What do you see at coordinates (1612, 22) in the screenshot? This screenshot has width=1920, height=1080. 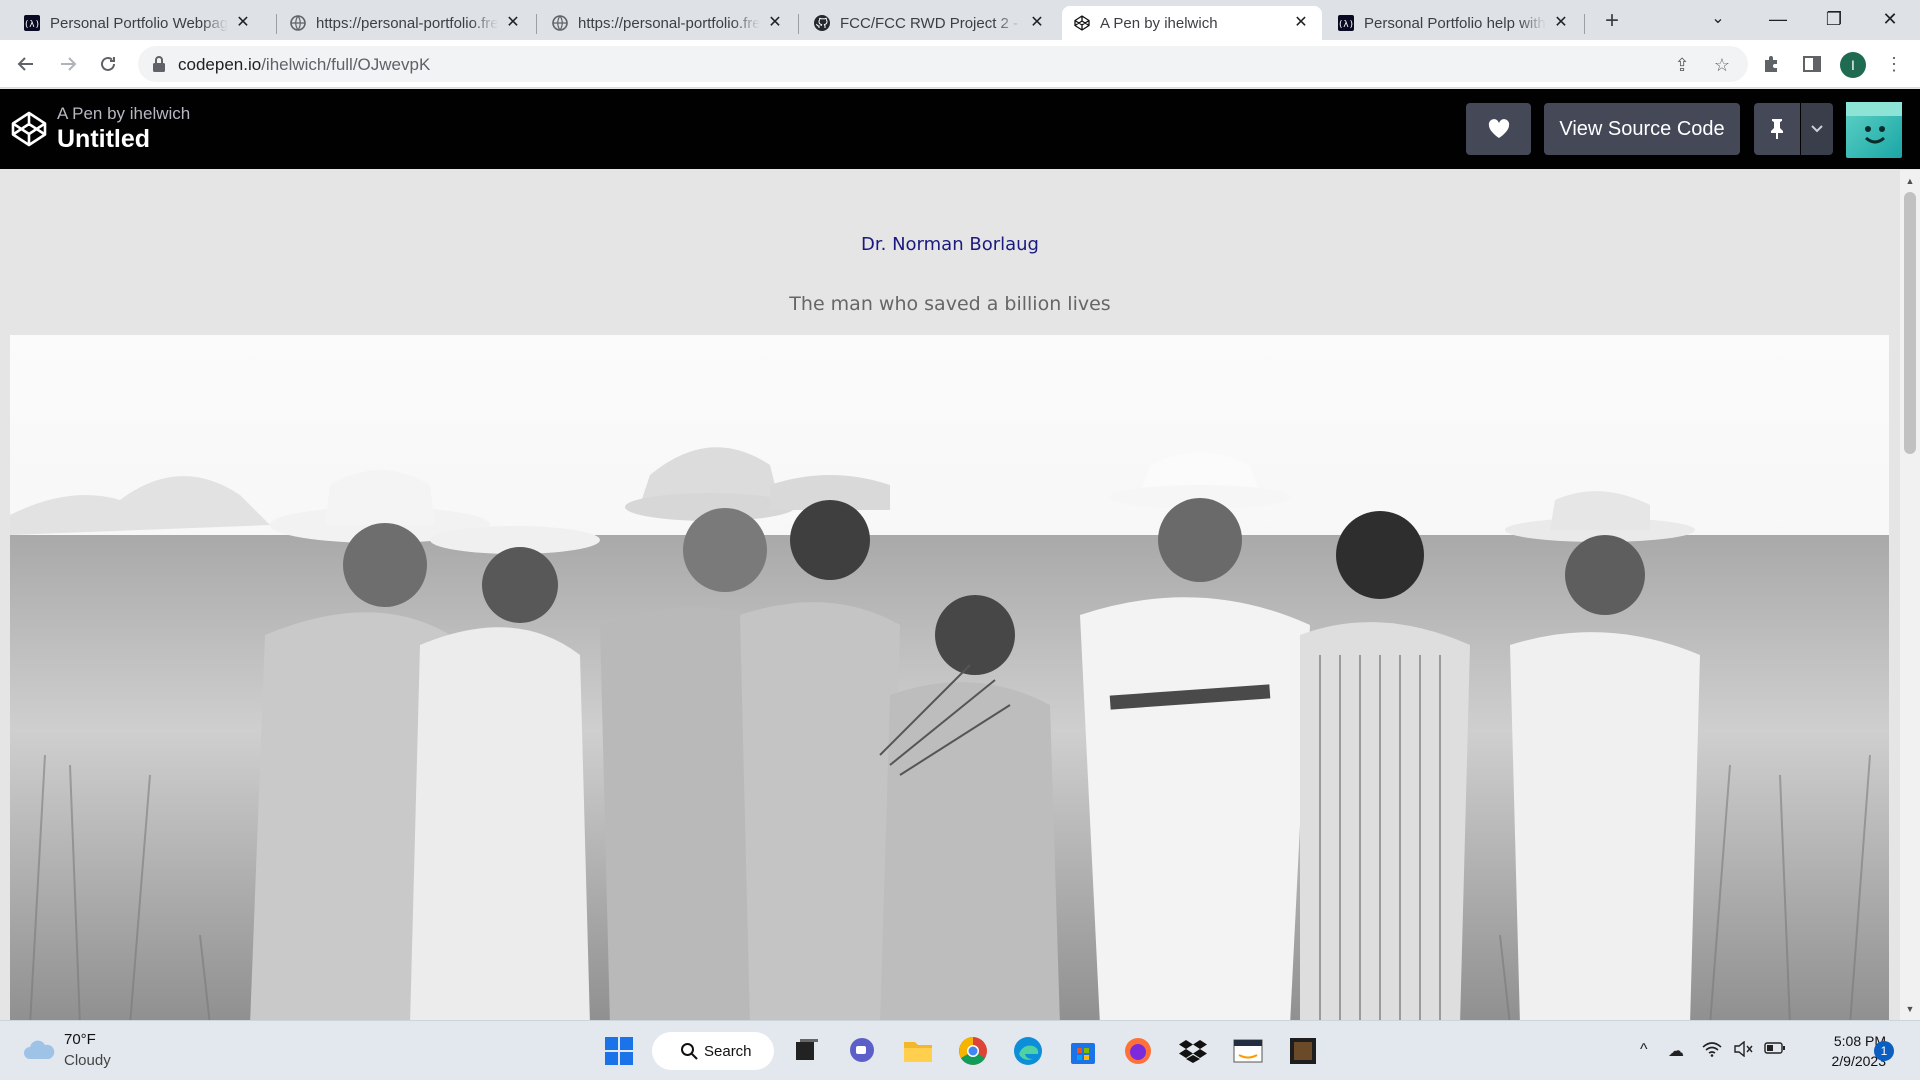 I see `new-tab-button: +` at bounding box center [1612, 22].